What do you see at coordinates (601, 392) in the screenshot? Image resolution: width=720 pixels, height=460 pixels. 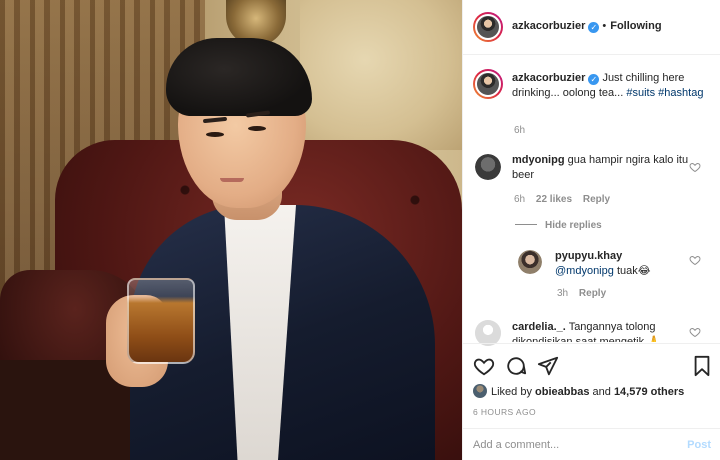 I see `liked-by-conjunction: and` at bounding box center [601, 392].